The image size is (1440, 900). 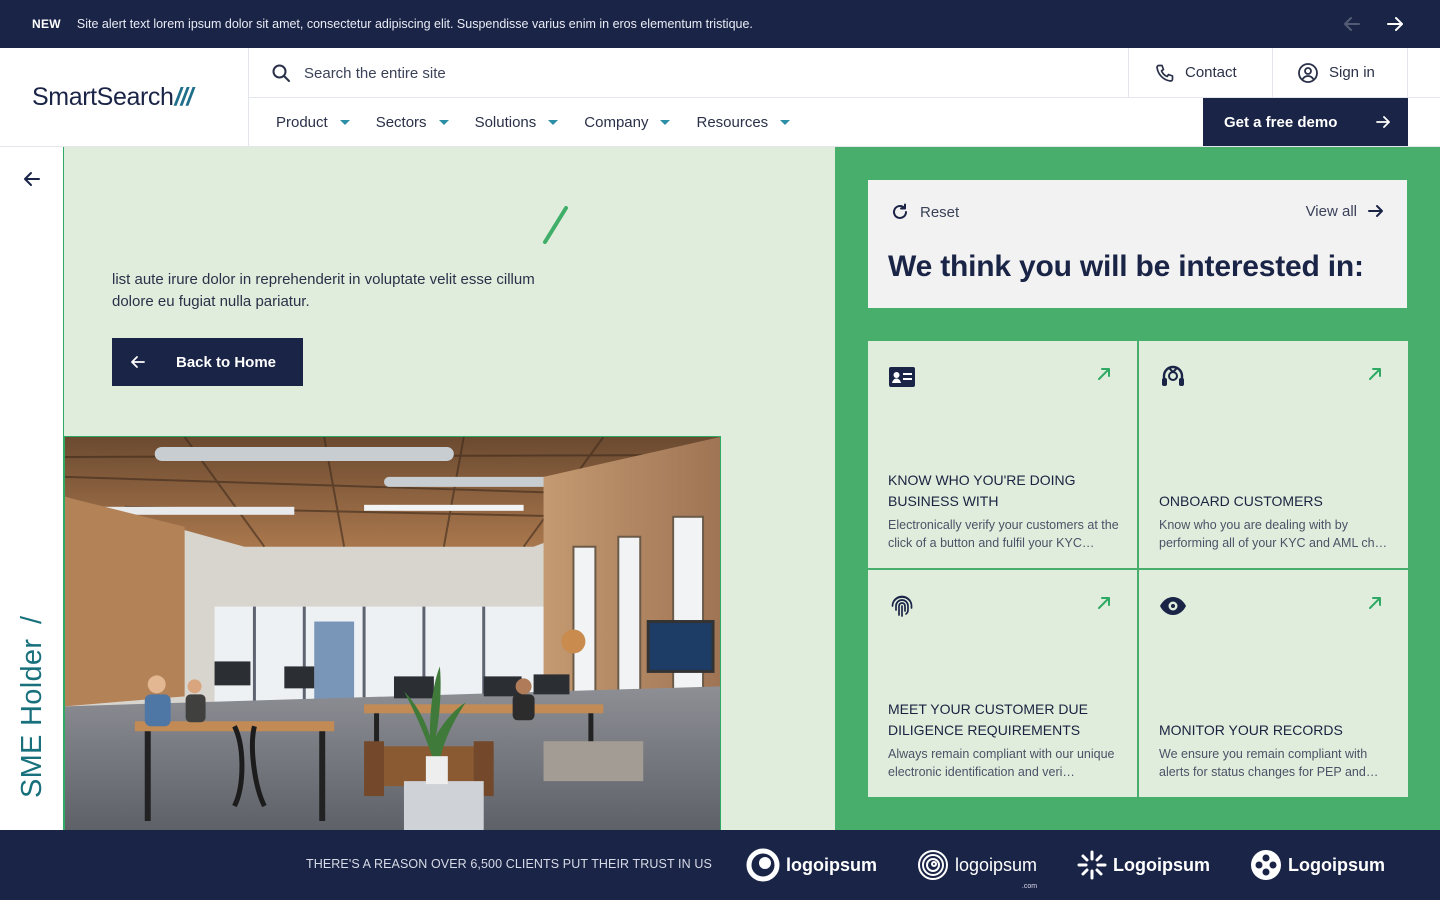 I want to click on reset-label: Reset, so click(x=940, y=212).